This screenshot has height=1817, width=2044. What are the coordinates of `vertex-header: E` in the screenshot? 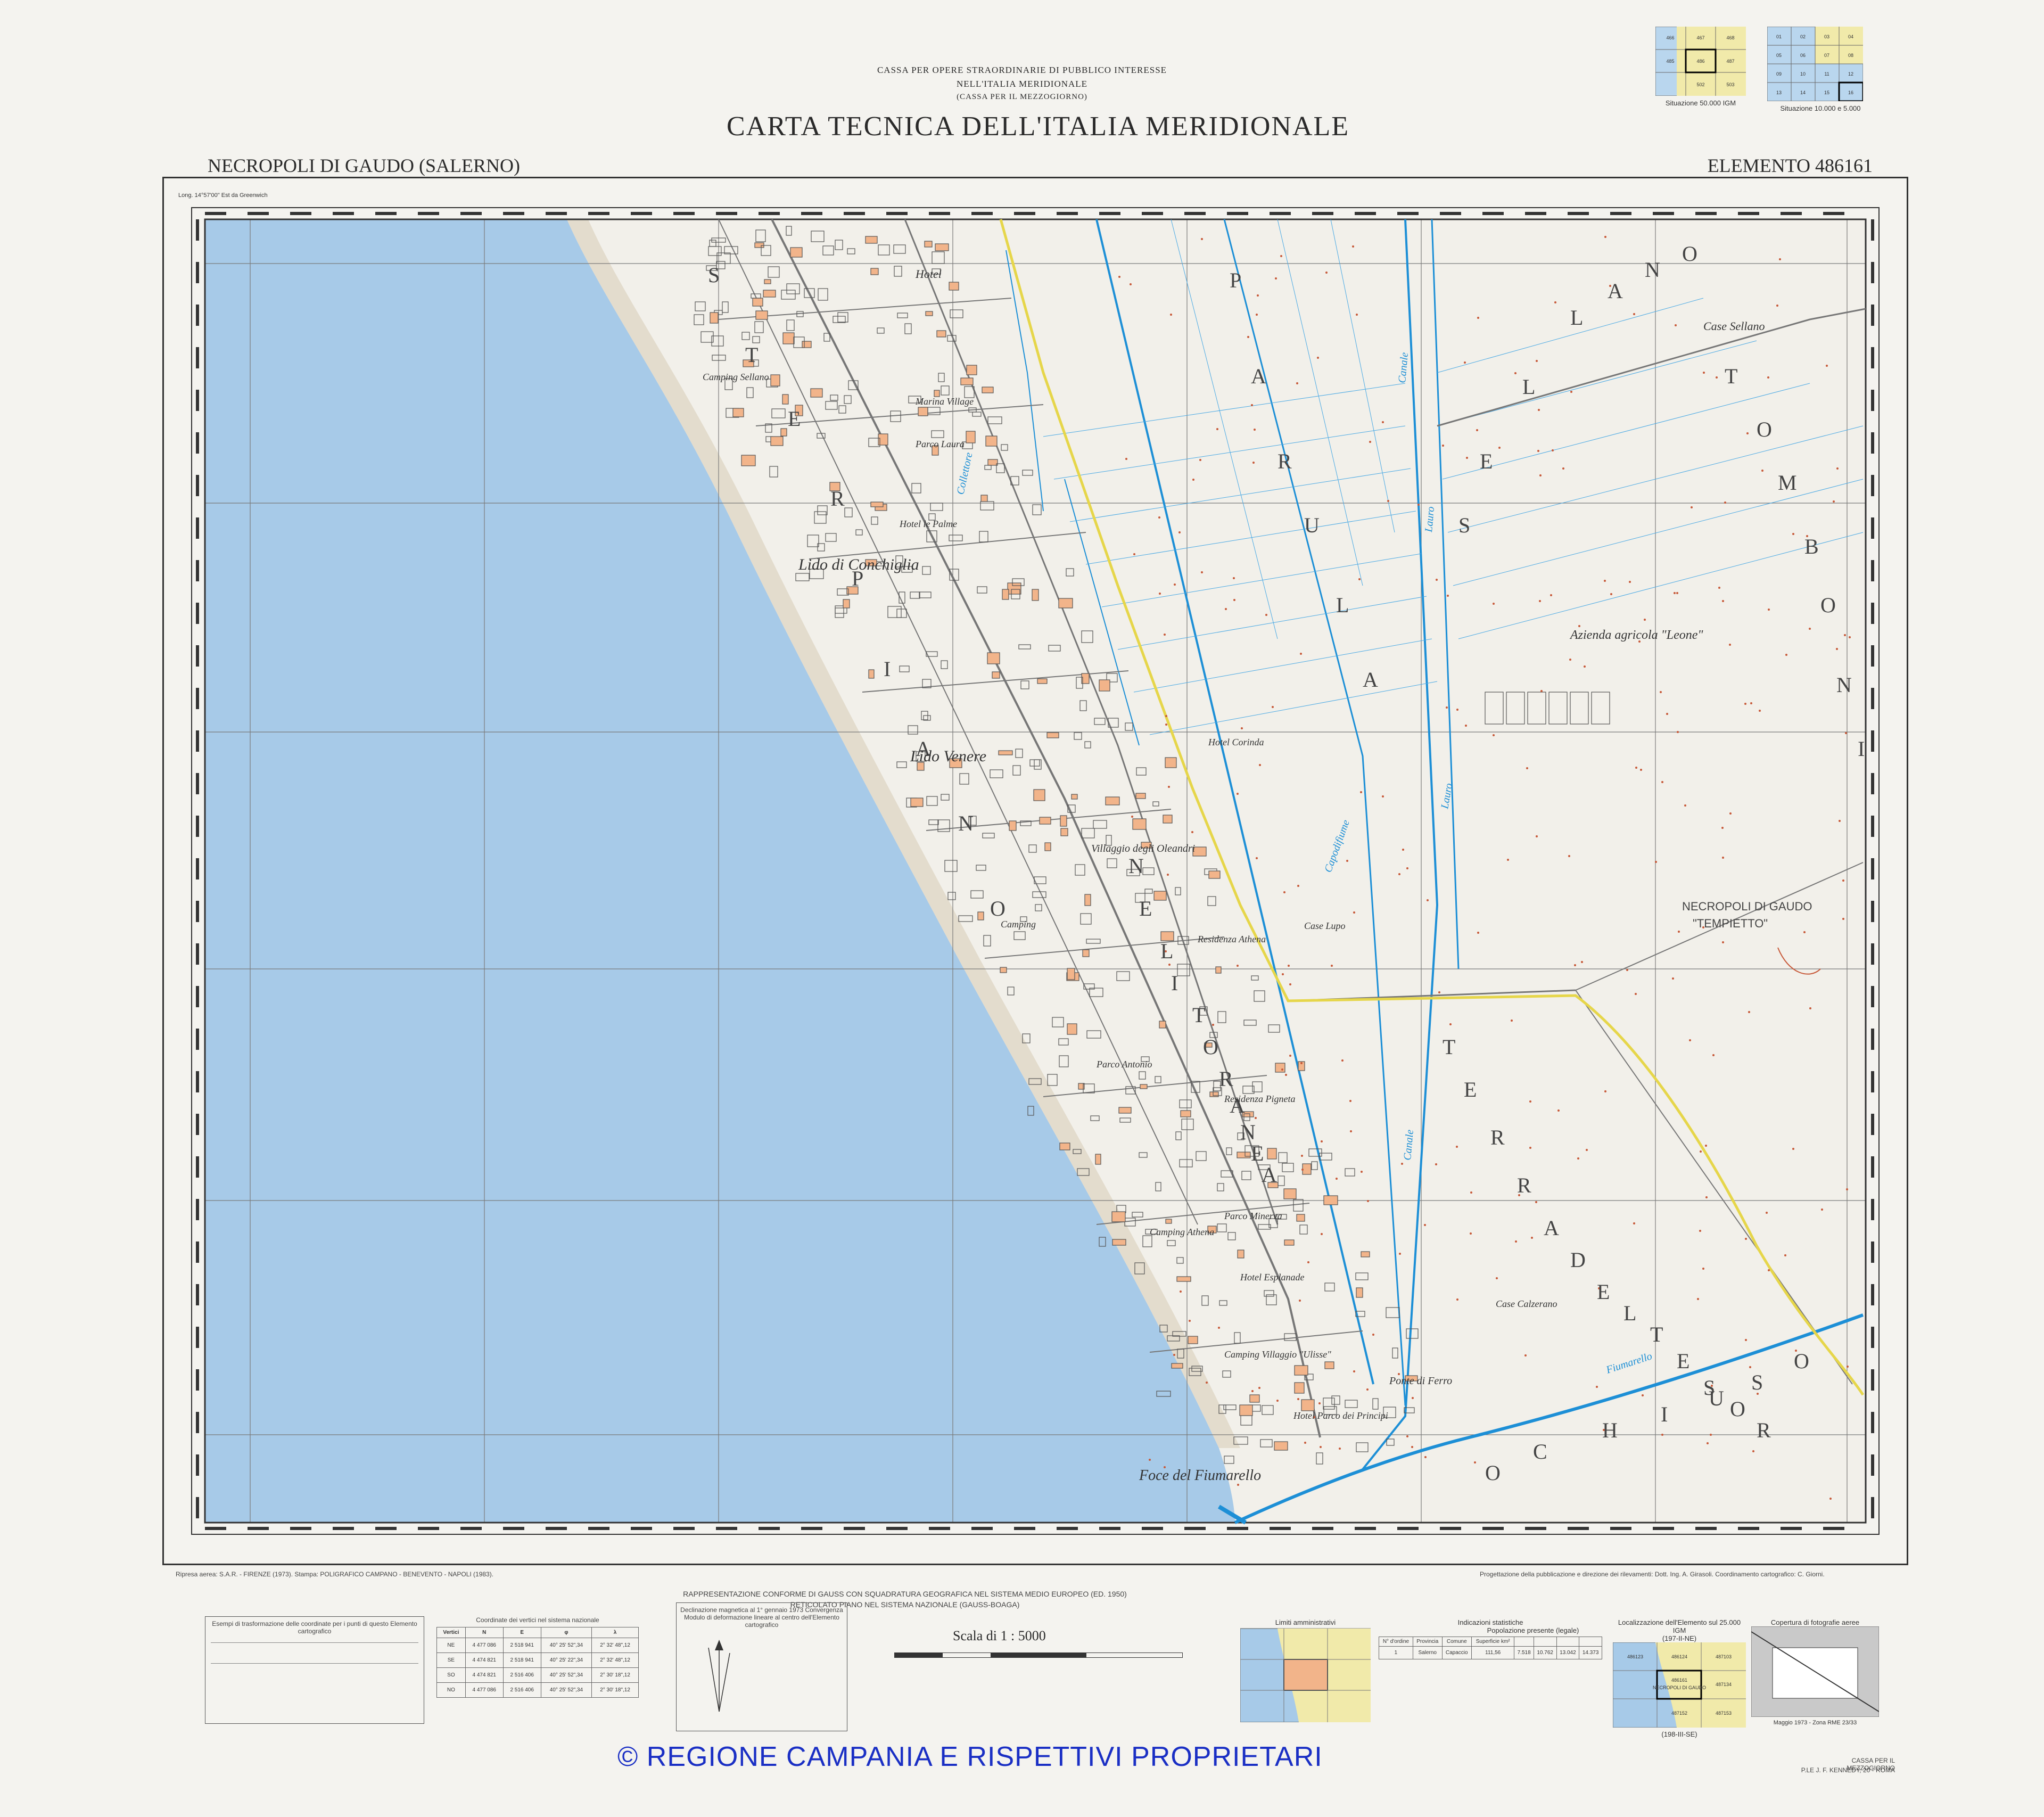 It's located at (521, 1633).